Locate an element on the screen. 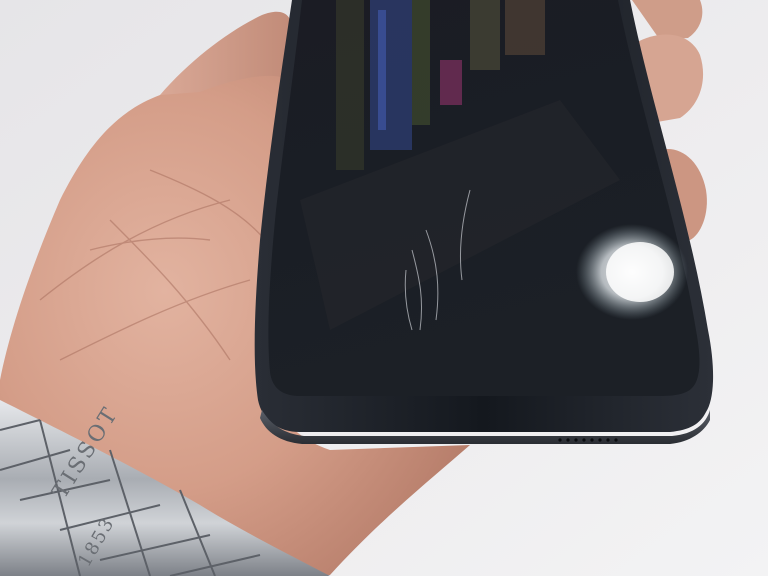  screen-glare-core is located at coordinates (640, 272).